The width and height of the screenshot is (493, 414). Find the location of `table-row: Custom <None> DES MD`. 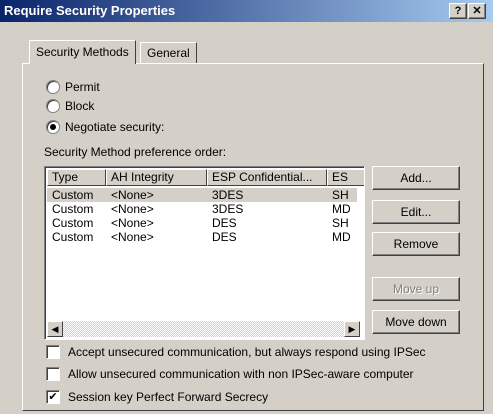

table-row: Custom <None> DES MD is located at coordinates (202, 237).